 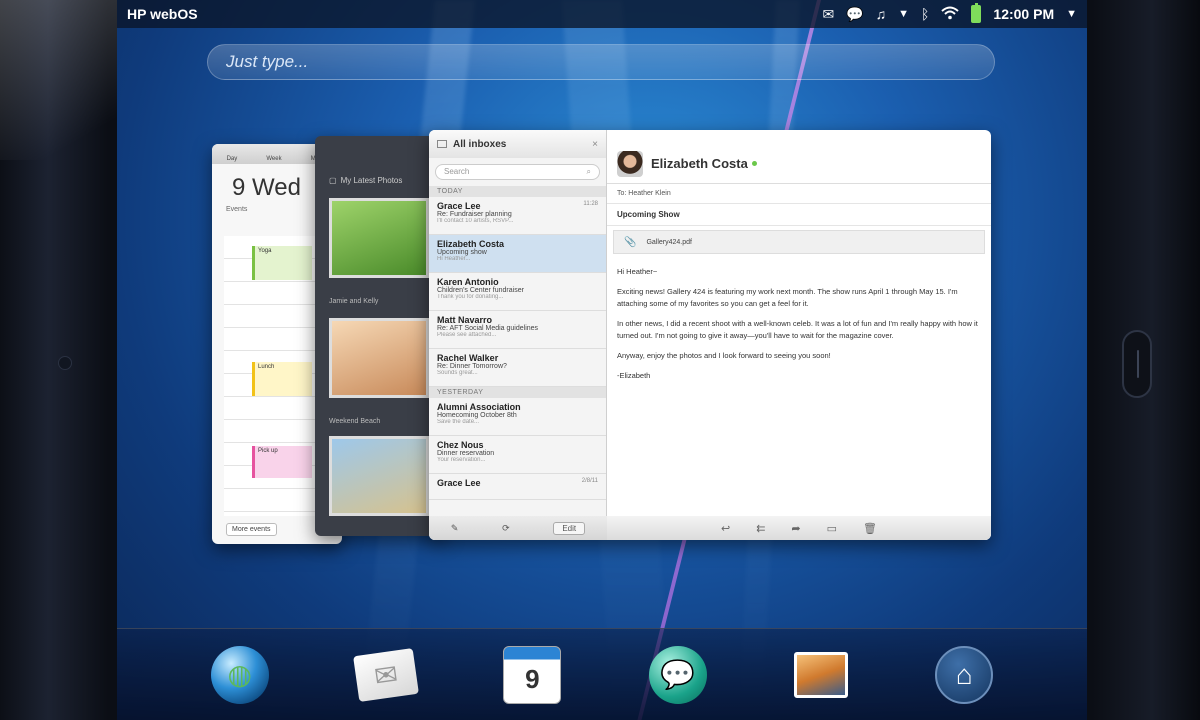 What do you see at coordinates (506, 528) in the screenshot?
I see `refresh-icon: ⟳` at bounding box center [506, 528].